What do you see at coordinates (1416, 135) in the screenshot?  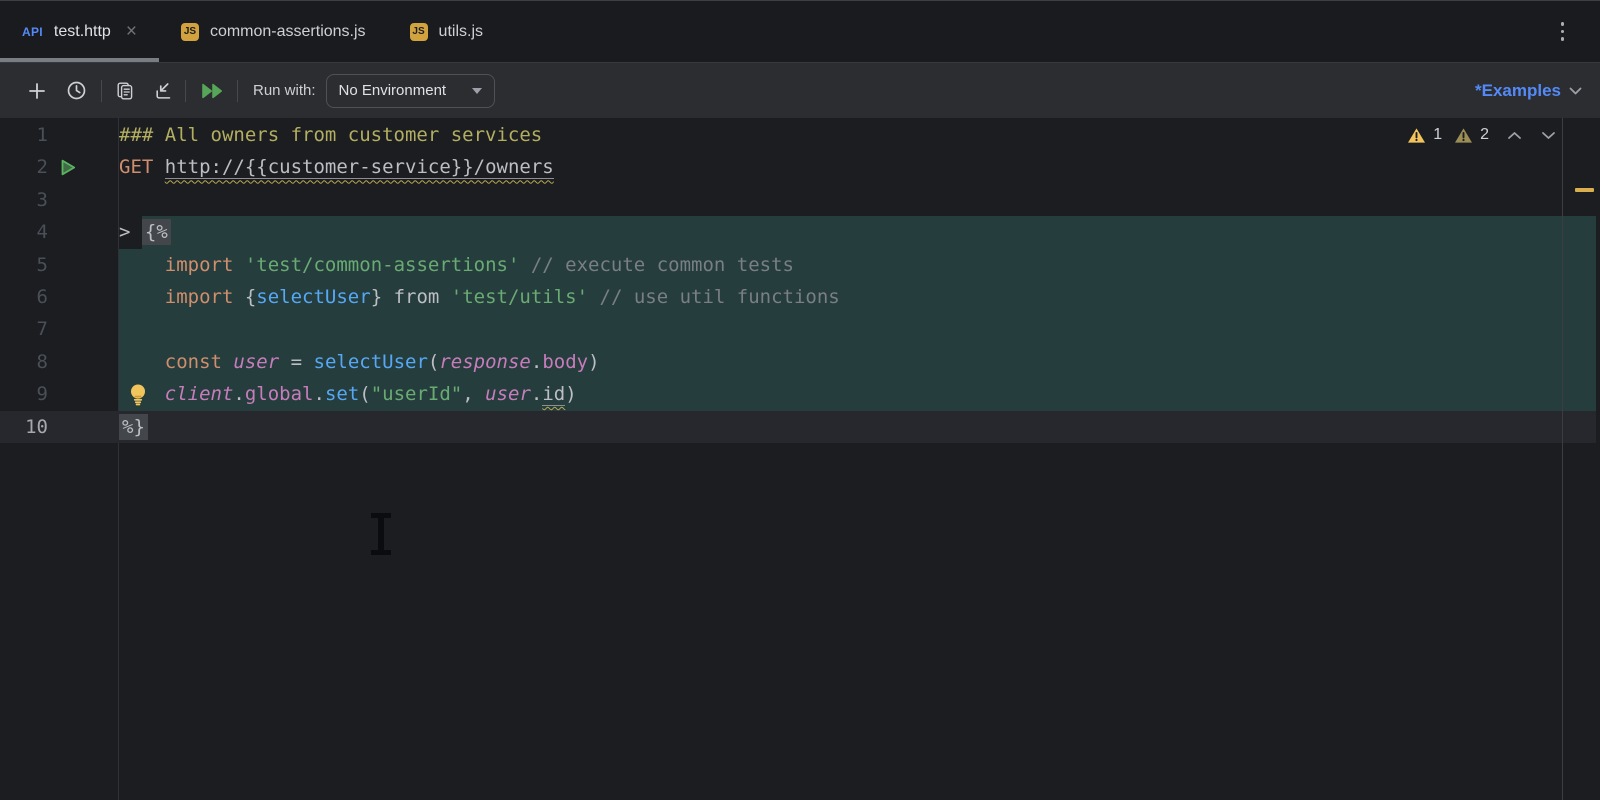 I see `warning-icon` at bounding box center [1416, 135].